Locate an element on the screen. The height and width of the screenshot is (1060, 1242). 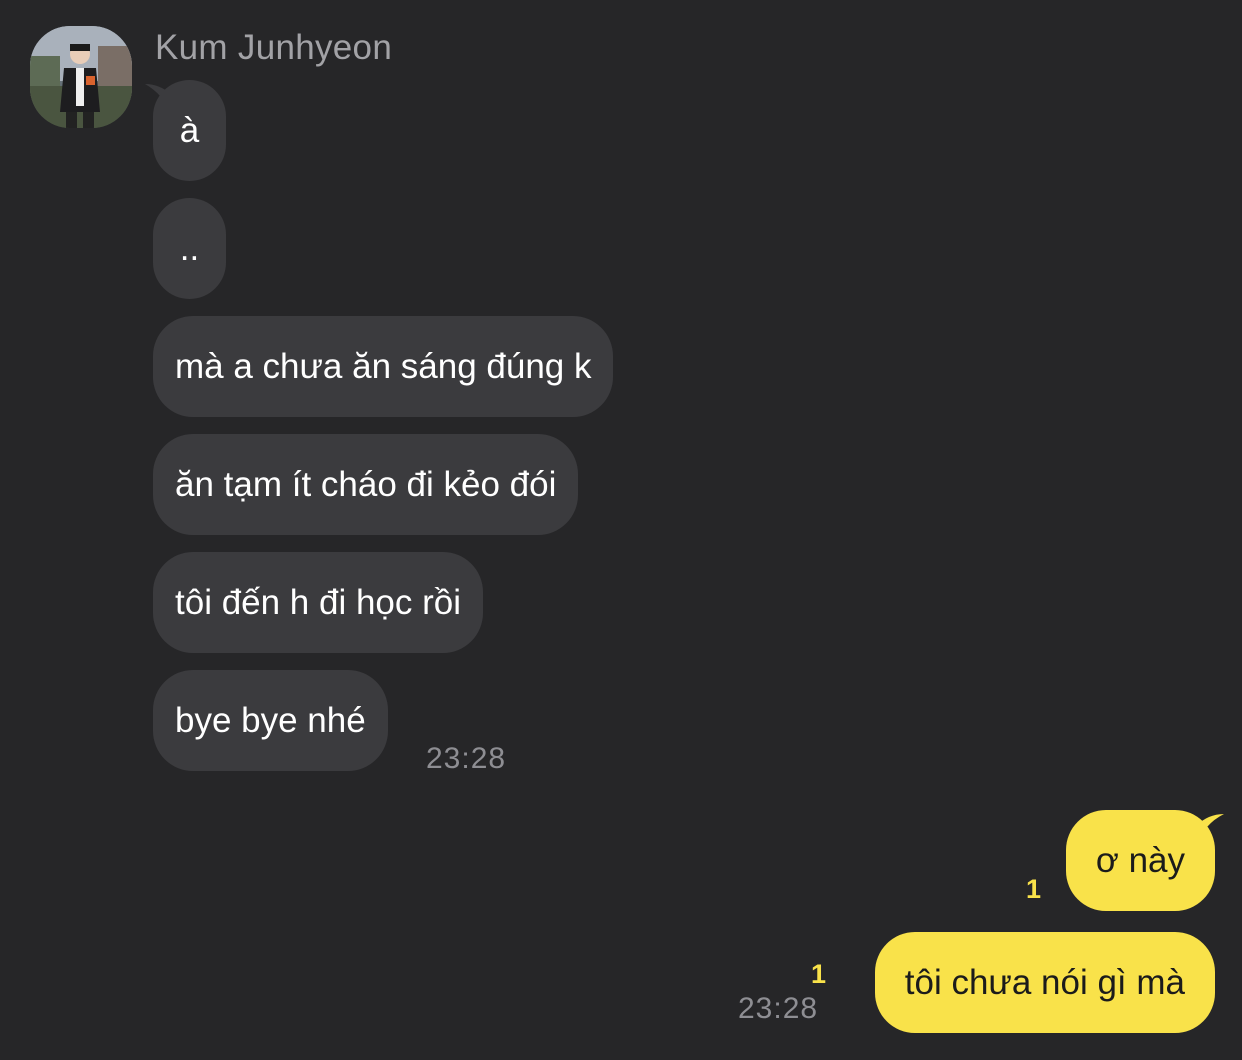
incoming-message-bubble: ăn tạm ít cháo đi kẻo đói is located at coordinates (366, 484).